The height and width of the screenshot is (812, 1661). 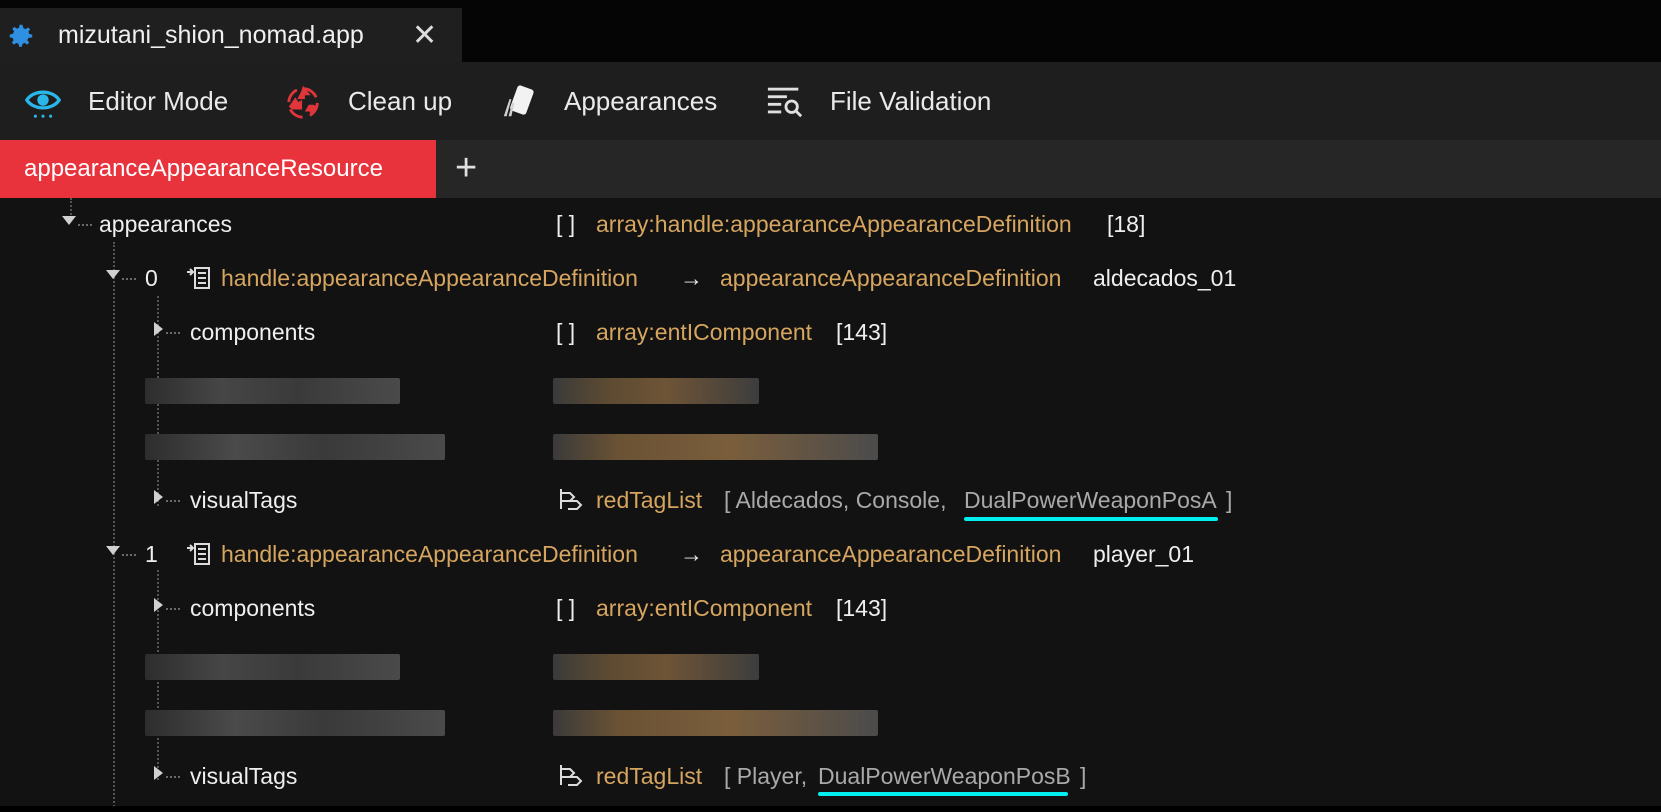 What do you see at coordinates (303, 102) in the screenshot?
I see `recycle-icon` at bounding box center [303, 102].